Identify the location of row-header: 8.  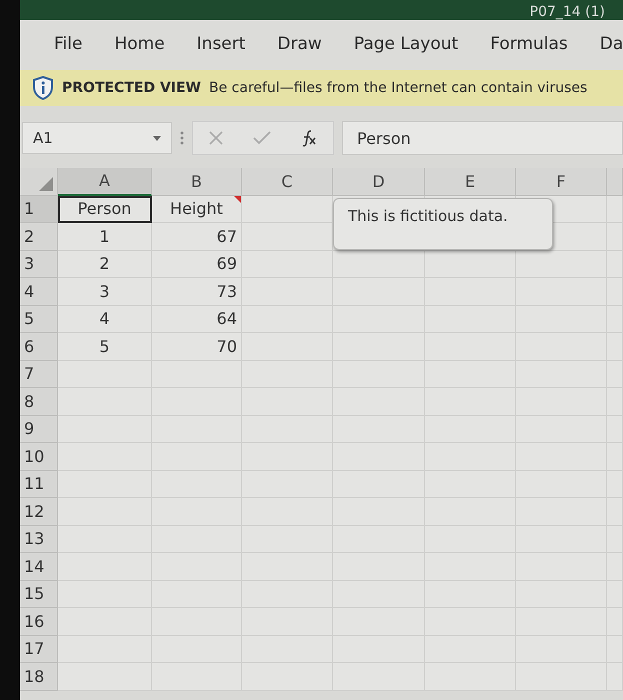
(39, 402).